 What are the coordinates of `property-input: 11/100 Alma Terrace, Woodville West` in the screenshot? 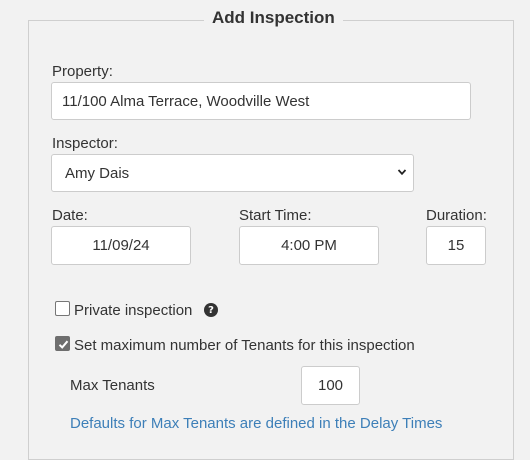 It's located at (261, 101).